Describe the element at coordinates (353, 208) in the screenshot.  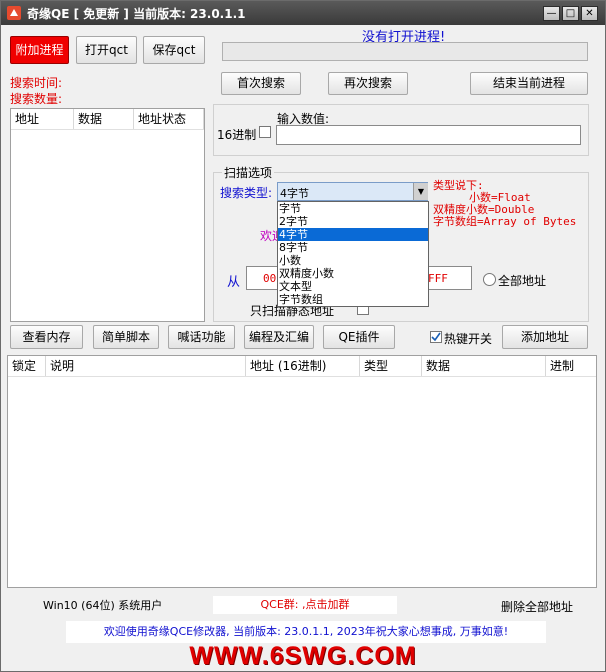
I see `option-byte: 字节` at that location.